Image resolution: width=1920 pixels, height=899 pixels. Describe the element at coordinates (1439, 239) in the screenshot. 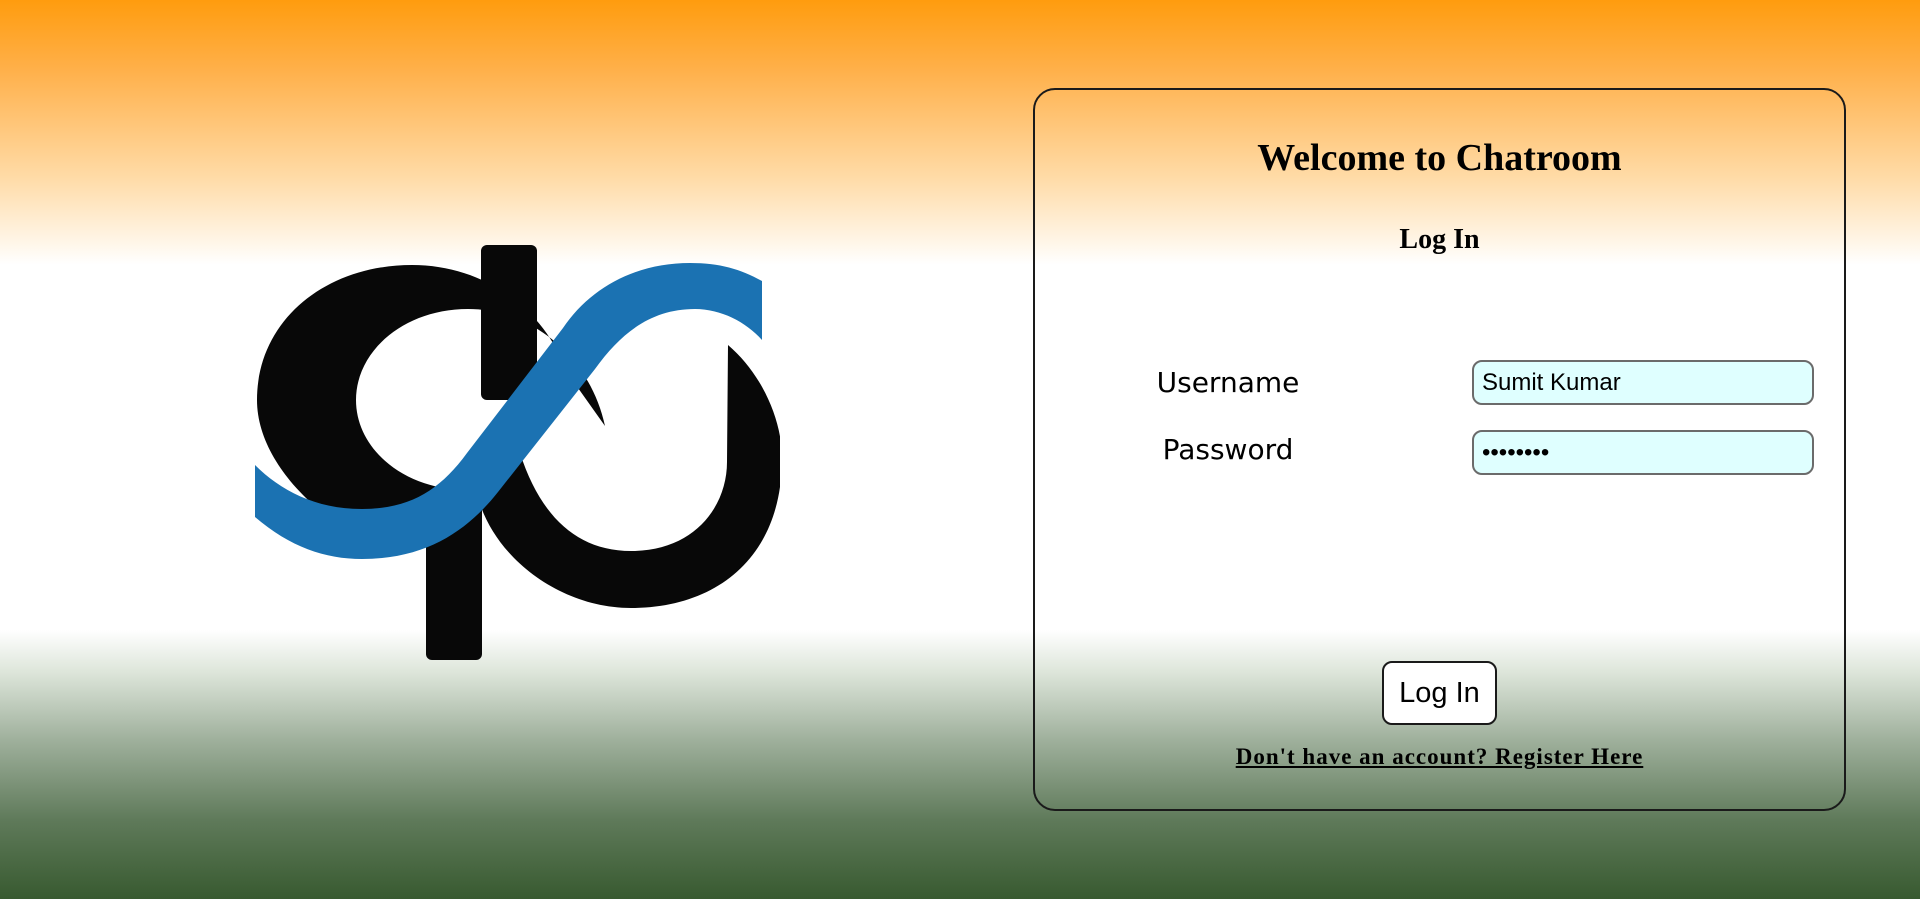

I see `login-subtitle: Log In` at that location.